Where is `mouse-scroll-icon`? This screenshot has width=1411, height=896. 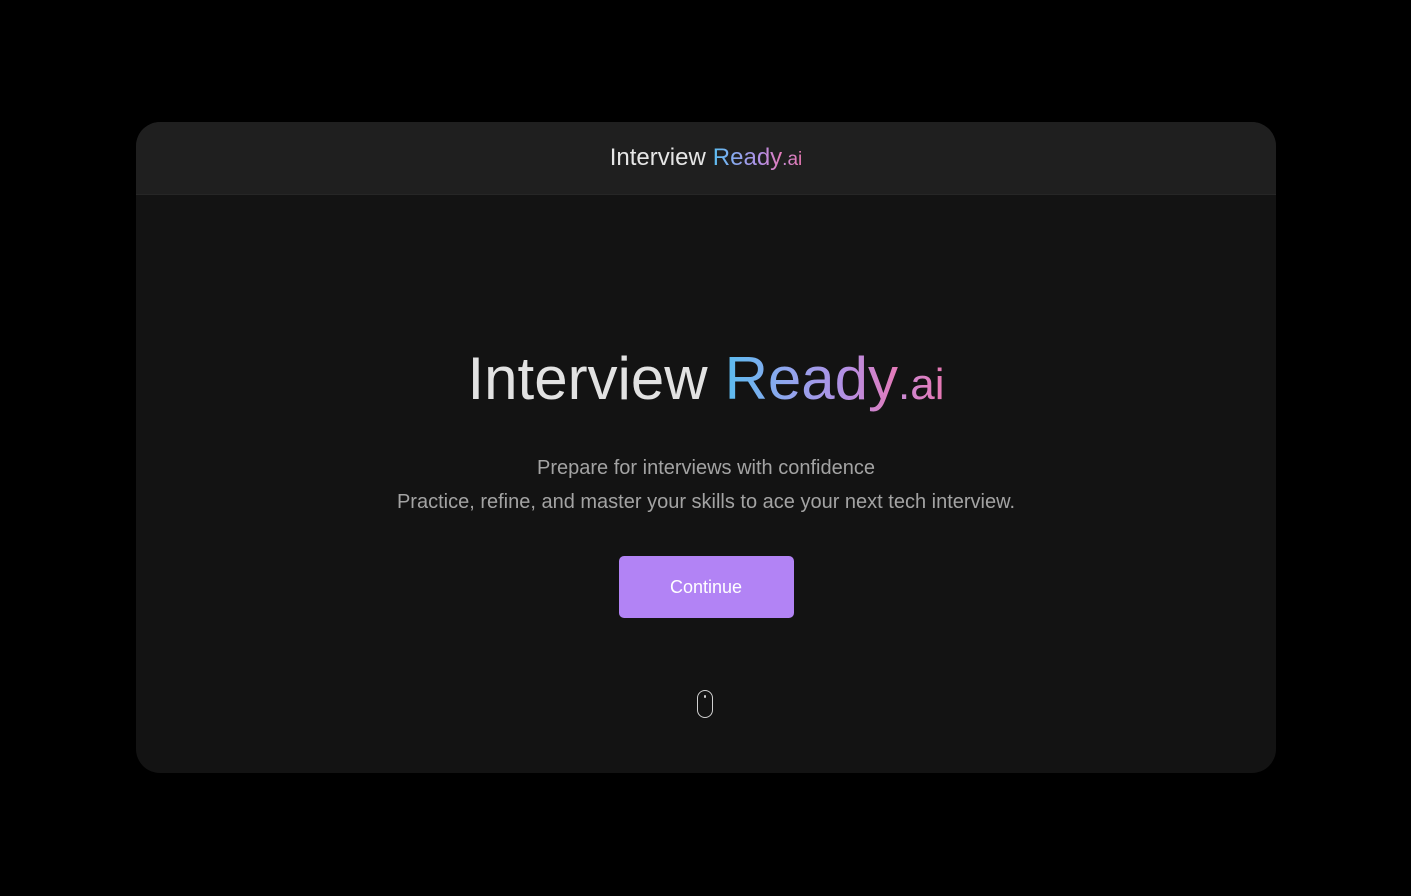 mouse-scroll-icon is located at coordinates (705, 704).